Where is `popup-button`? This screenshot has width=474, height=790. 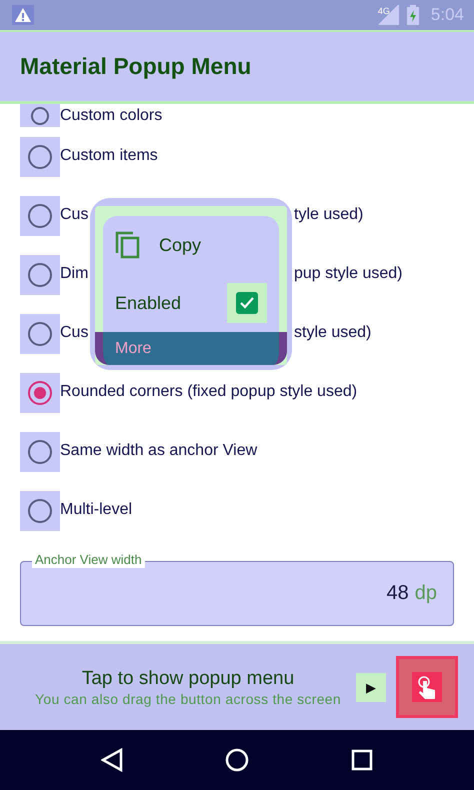
popup-button is located at coordinates (427, 687).